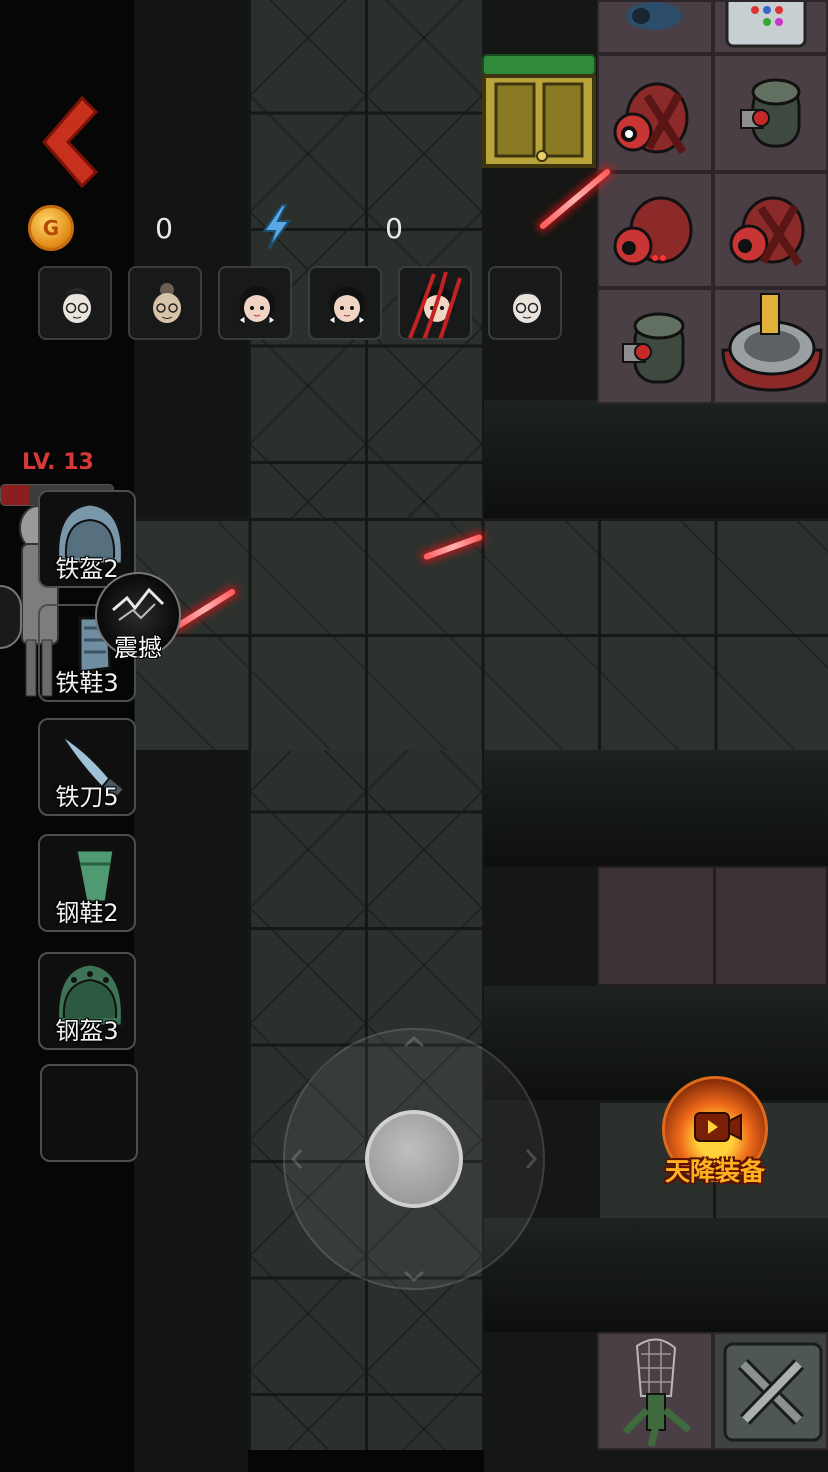 This screenshot has width=828, height=1472. Describe the element at coordinates (87, 539) in the screenshot. I see `equip-slot: 铁盔2` at that location.